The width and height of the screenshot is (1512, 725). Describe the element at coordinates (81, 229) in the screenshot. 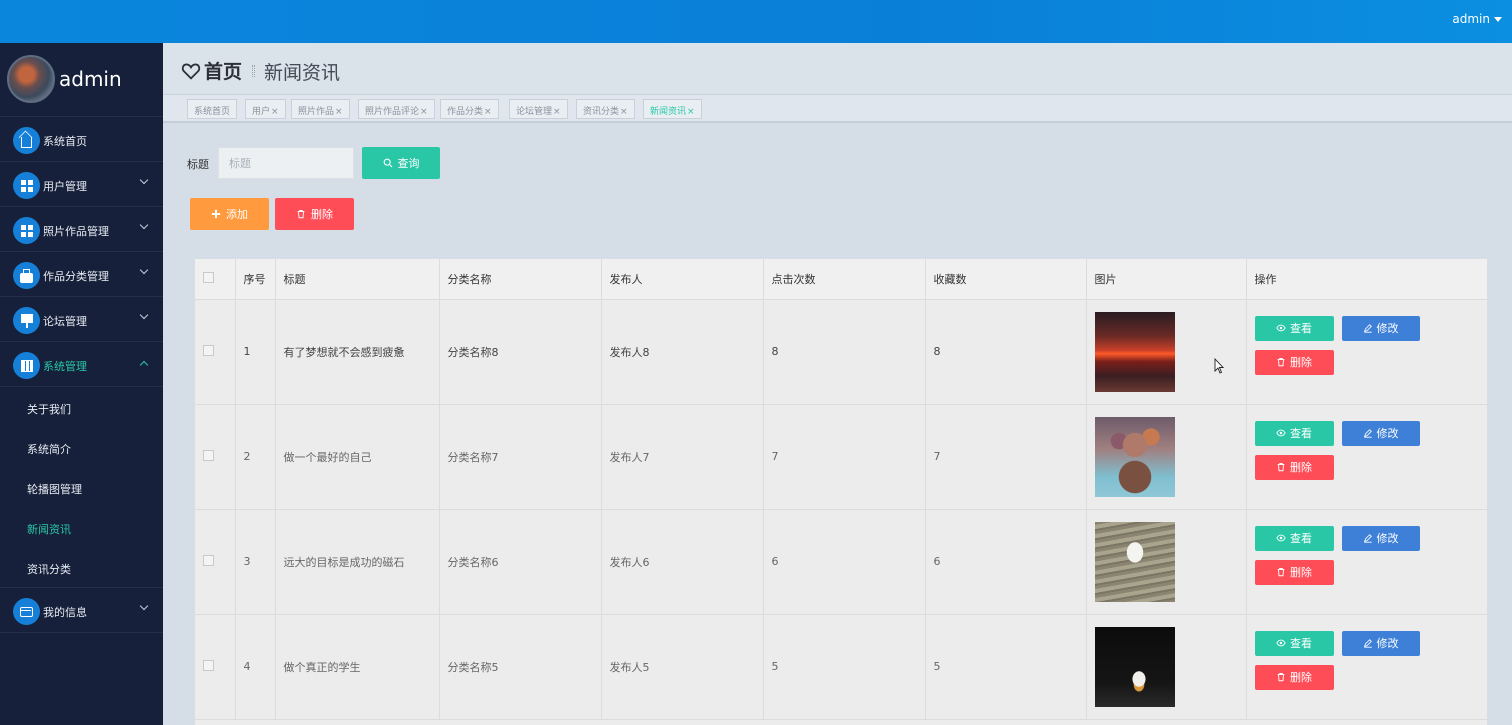

I see `sidebar-item-photo-works: 照片作品管理` at that location.